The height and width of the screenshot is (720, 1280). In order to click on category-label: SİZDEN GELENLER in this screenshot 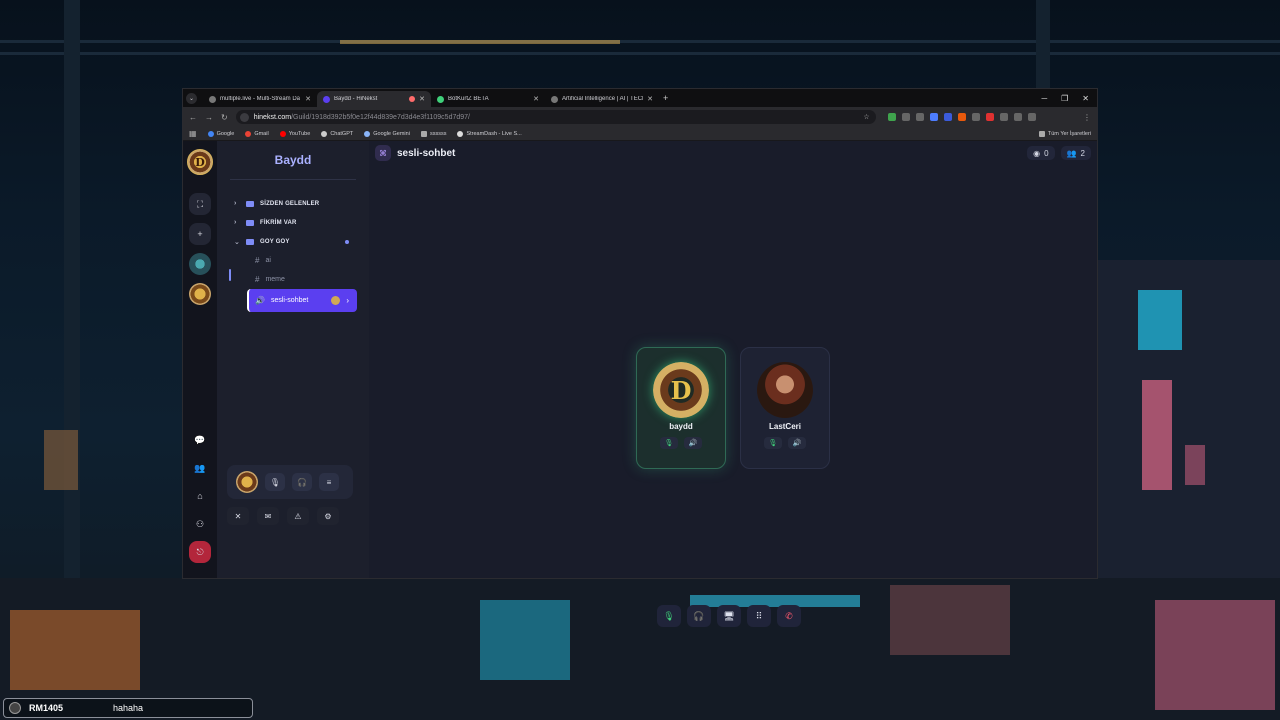, I will do `click(290, 203)`.